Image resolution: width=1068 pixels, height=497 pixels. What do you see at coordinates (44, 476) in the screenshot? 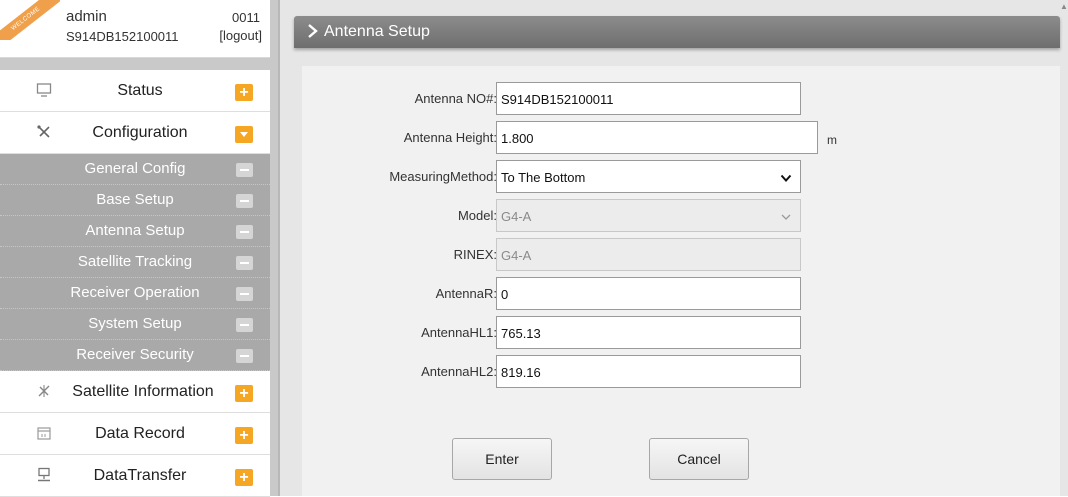
I see `network-icon` at bounding box center [44, 476].